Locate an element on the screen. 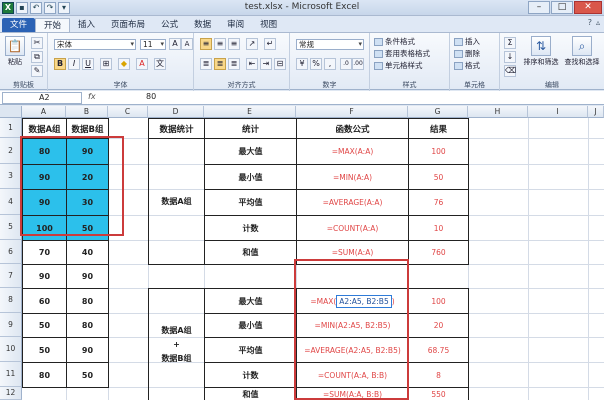 Image resolution: width=604 pixels, height=400 pixels. delete-cells-button: 删除 is located at coordinates (467, 53).